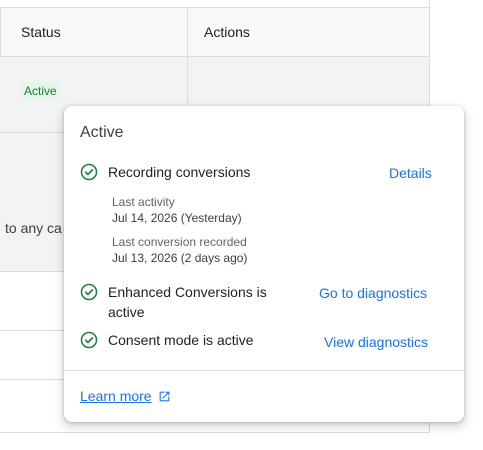 This screenshot has width=483, height=450. I want to click on enhanced-conversions-line2: active, so click(126, 312).